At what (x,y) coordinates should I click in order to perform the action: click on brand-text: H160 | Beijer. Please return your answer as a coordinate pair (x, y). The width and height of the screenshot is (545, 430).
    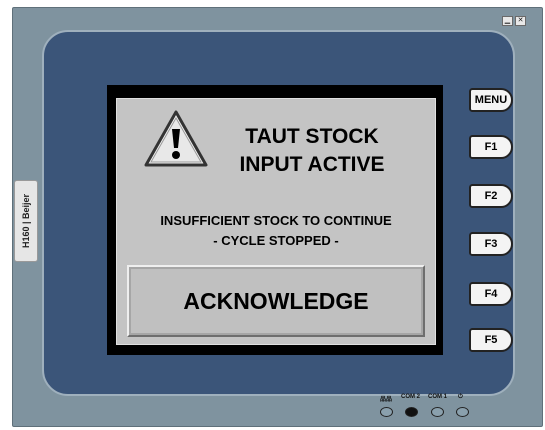
    Looking at the image, I should click on (26, 221).